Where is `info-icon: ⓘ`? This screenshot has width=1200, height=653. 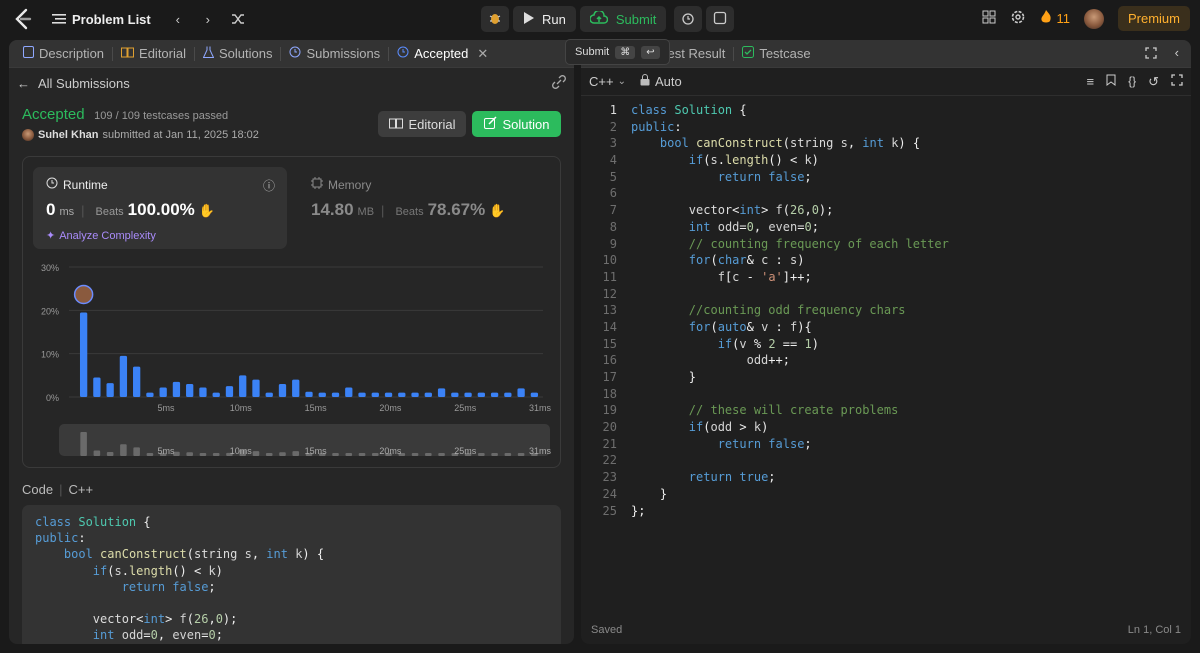 info-icon: ⓘ is located at coordinates (269, 185).